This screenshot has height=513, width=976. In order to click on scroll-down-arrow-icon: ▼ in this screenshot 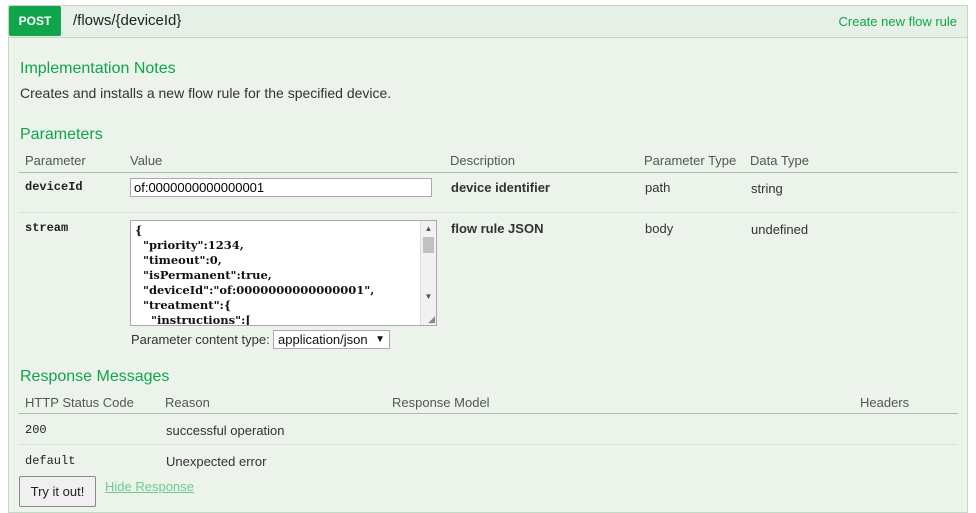, I will do `click(428, 296)`.